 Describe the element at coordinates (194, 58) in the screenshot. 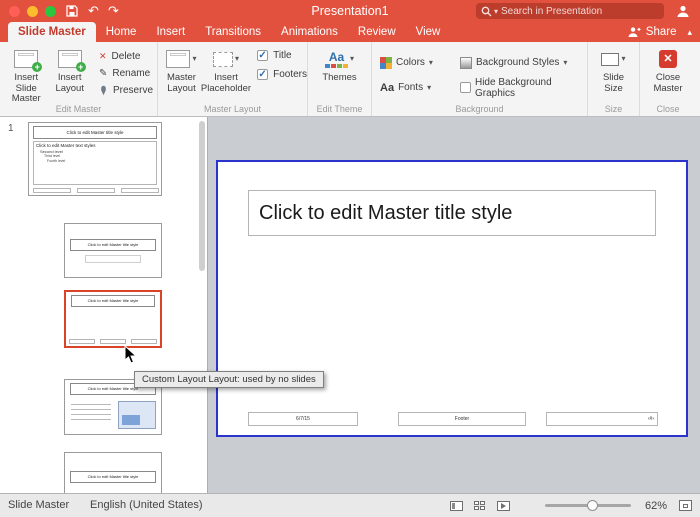

I see `master-layout-caret-icon: ▾` at that location.